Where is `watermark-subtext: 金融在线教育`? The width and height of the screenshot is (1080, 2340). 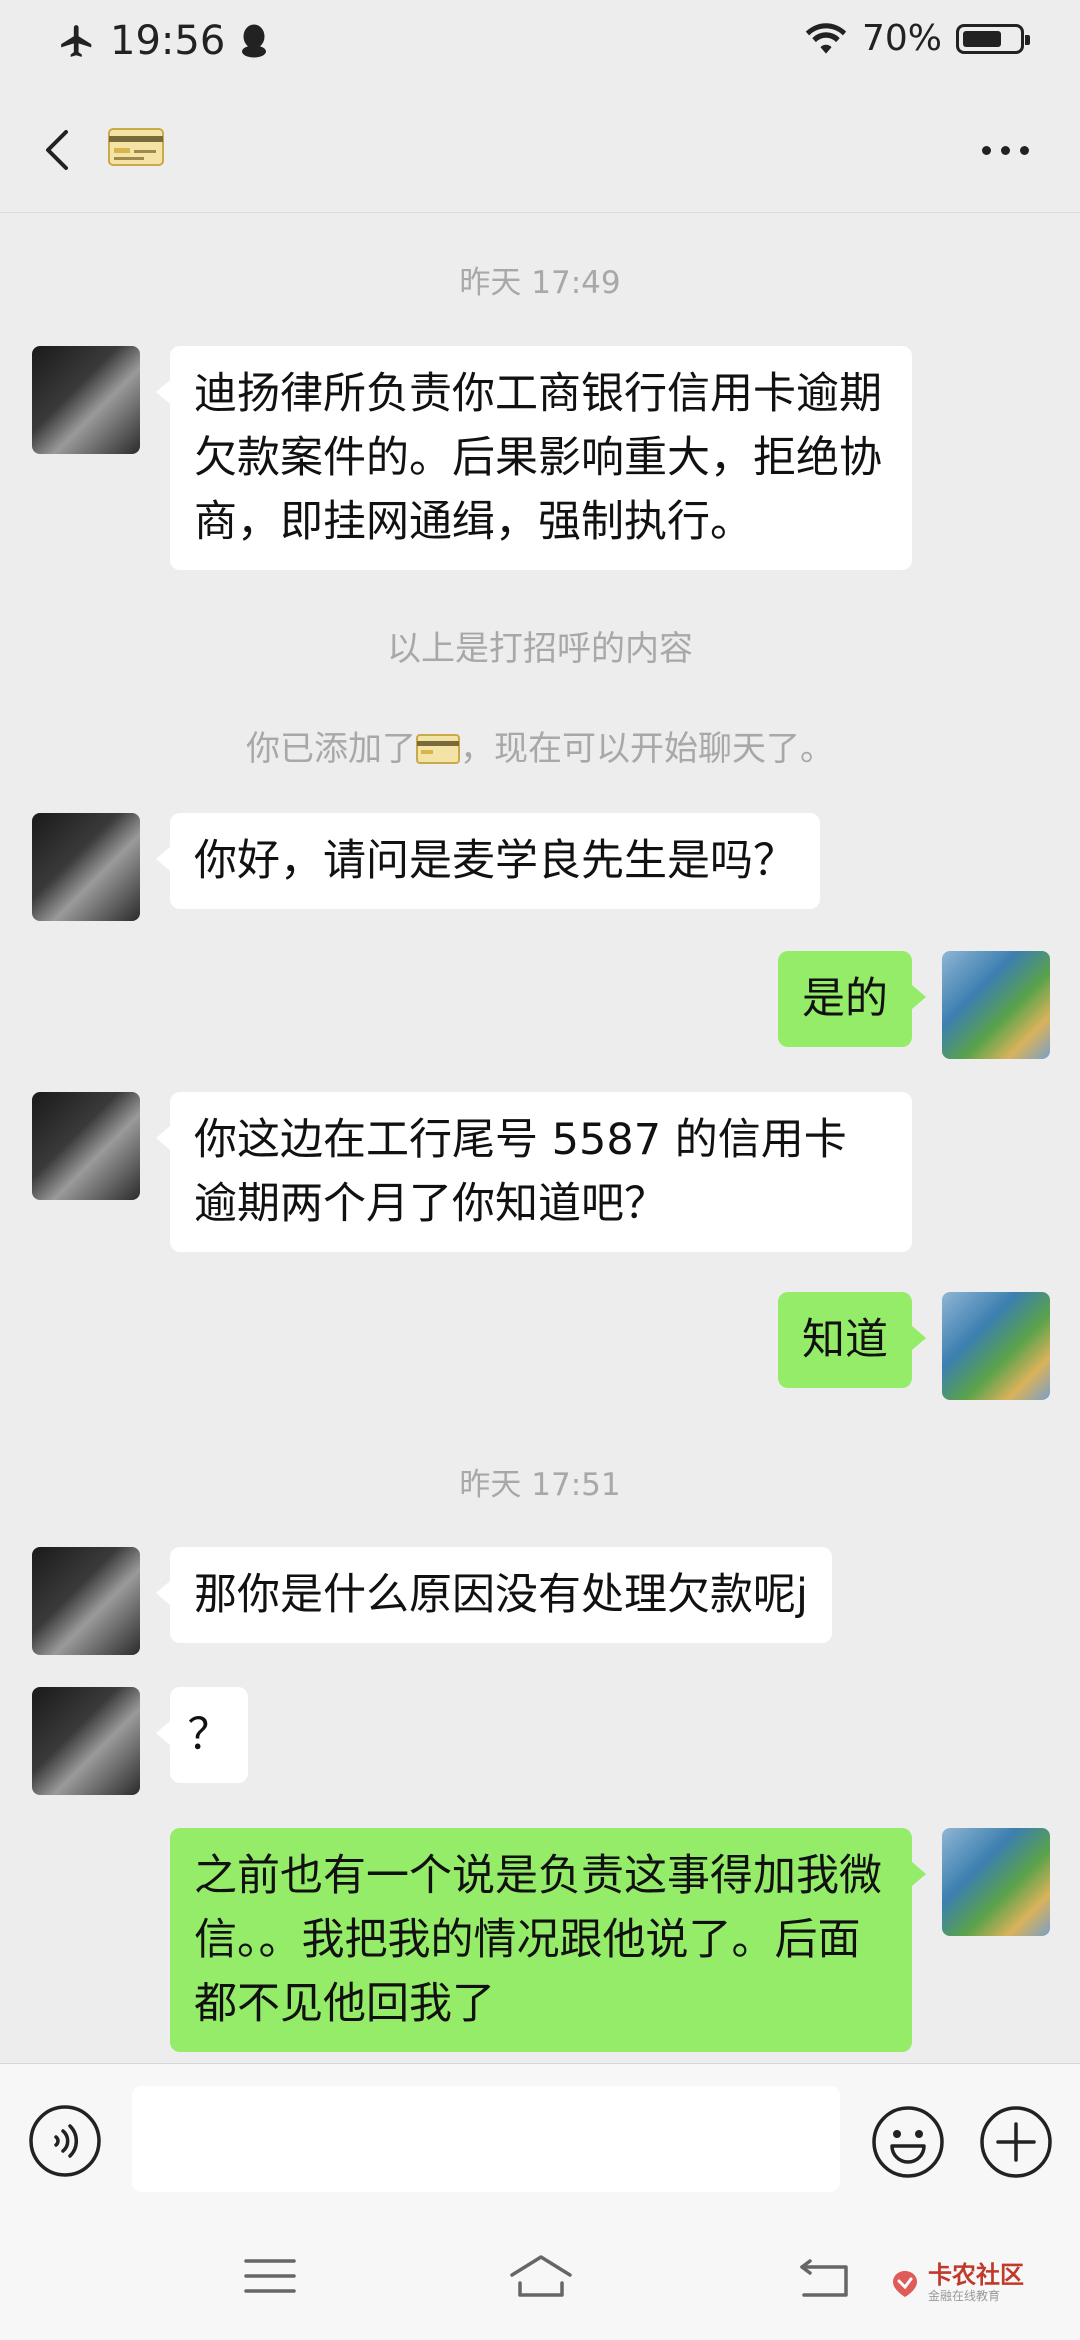
watermark-subtext: 金融在线教育 is located at coordinates (964, 2296).